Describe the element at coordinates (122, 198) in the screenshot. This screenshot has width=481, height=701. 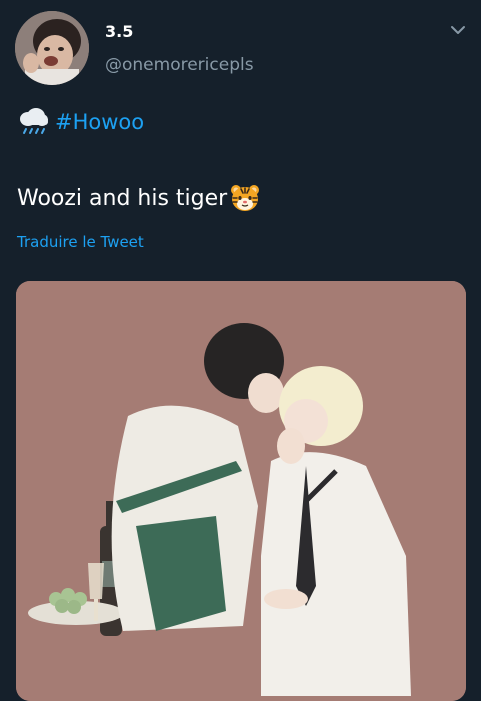
I see `tweet-body: Woozi and his tiger` at that location.